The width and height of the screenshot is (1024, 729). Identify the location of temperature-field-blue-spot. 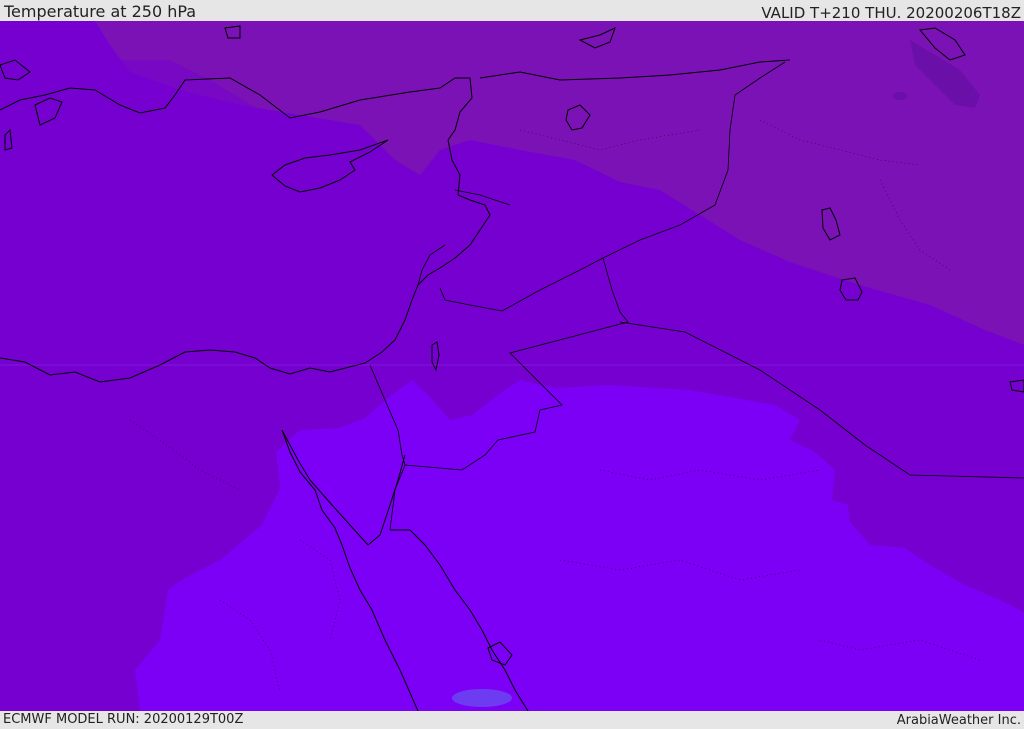
(482, 698).